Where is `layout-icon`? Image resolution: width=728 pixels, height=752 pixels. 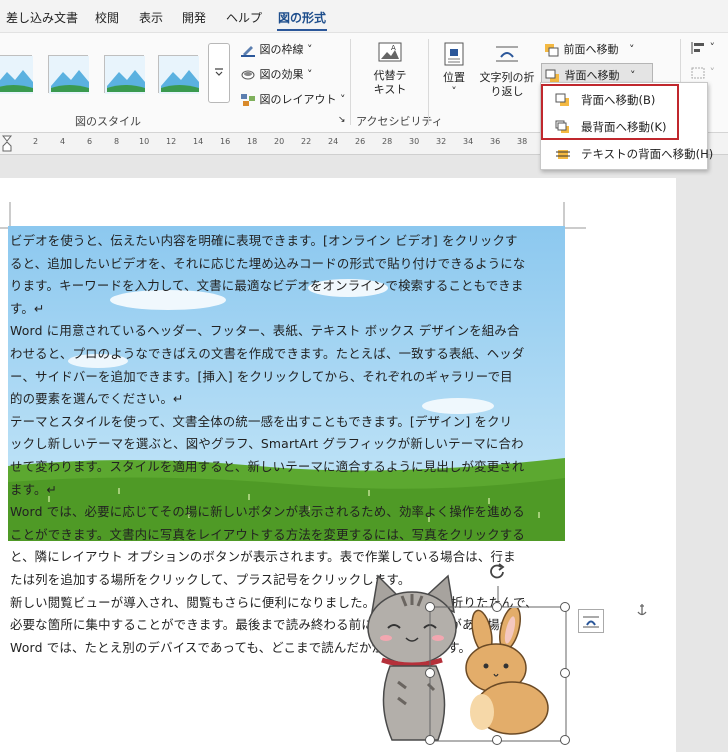 layout-icon is located at coordinates (248, 100).